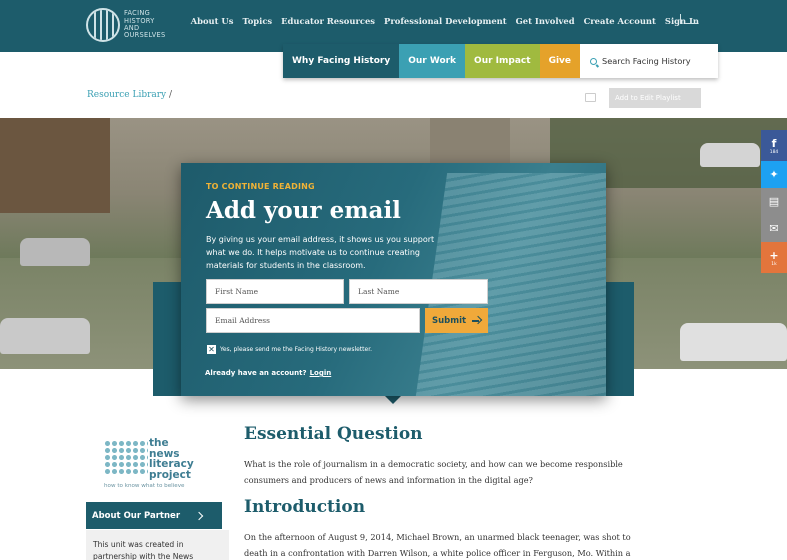  Describe the element at coordinates (393, 400) in the screenshot. I see `caption-pointer` at that location.